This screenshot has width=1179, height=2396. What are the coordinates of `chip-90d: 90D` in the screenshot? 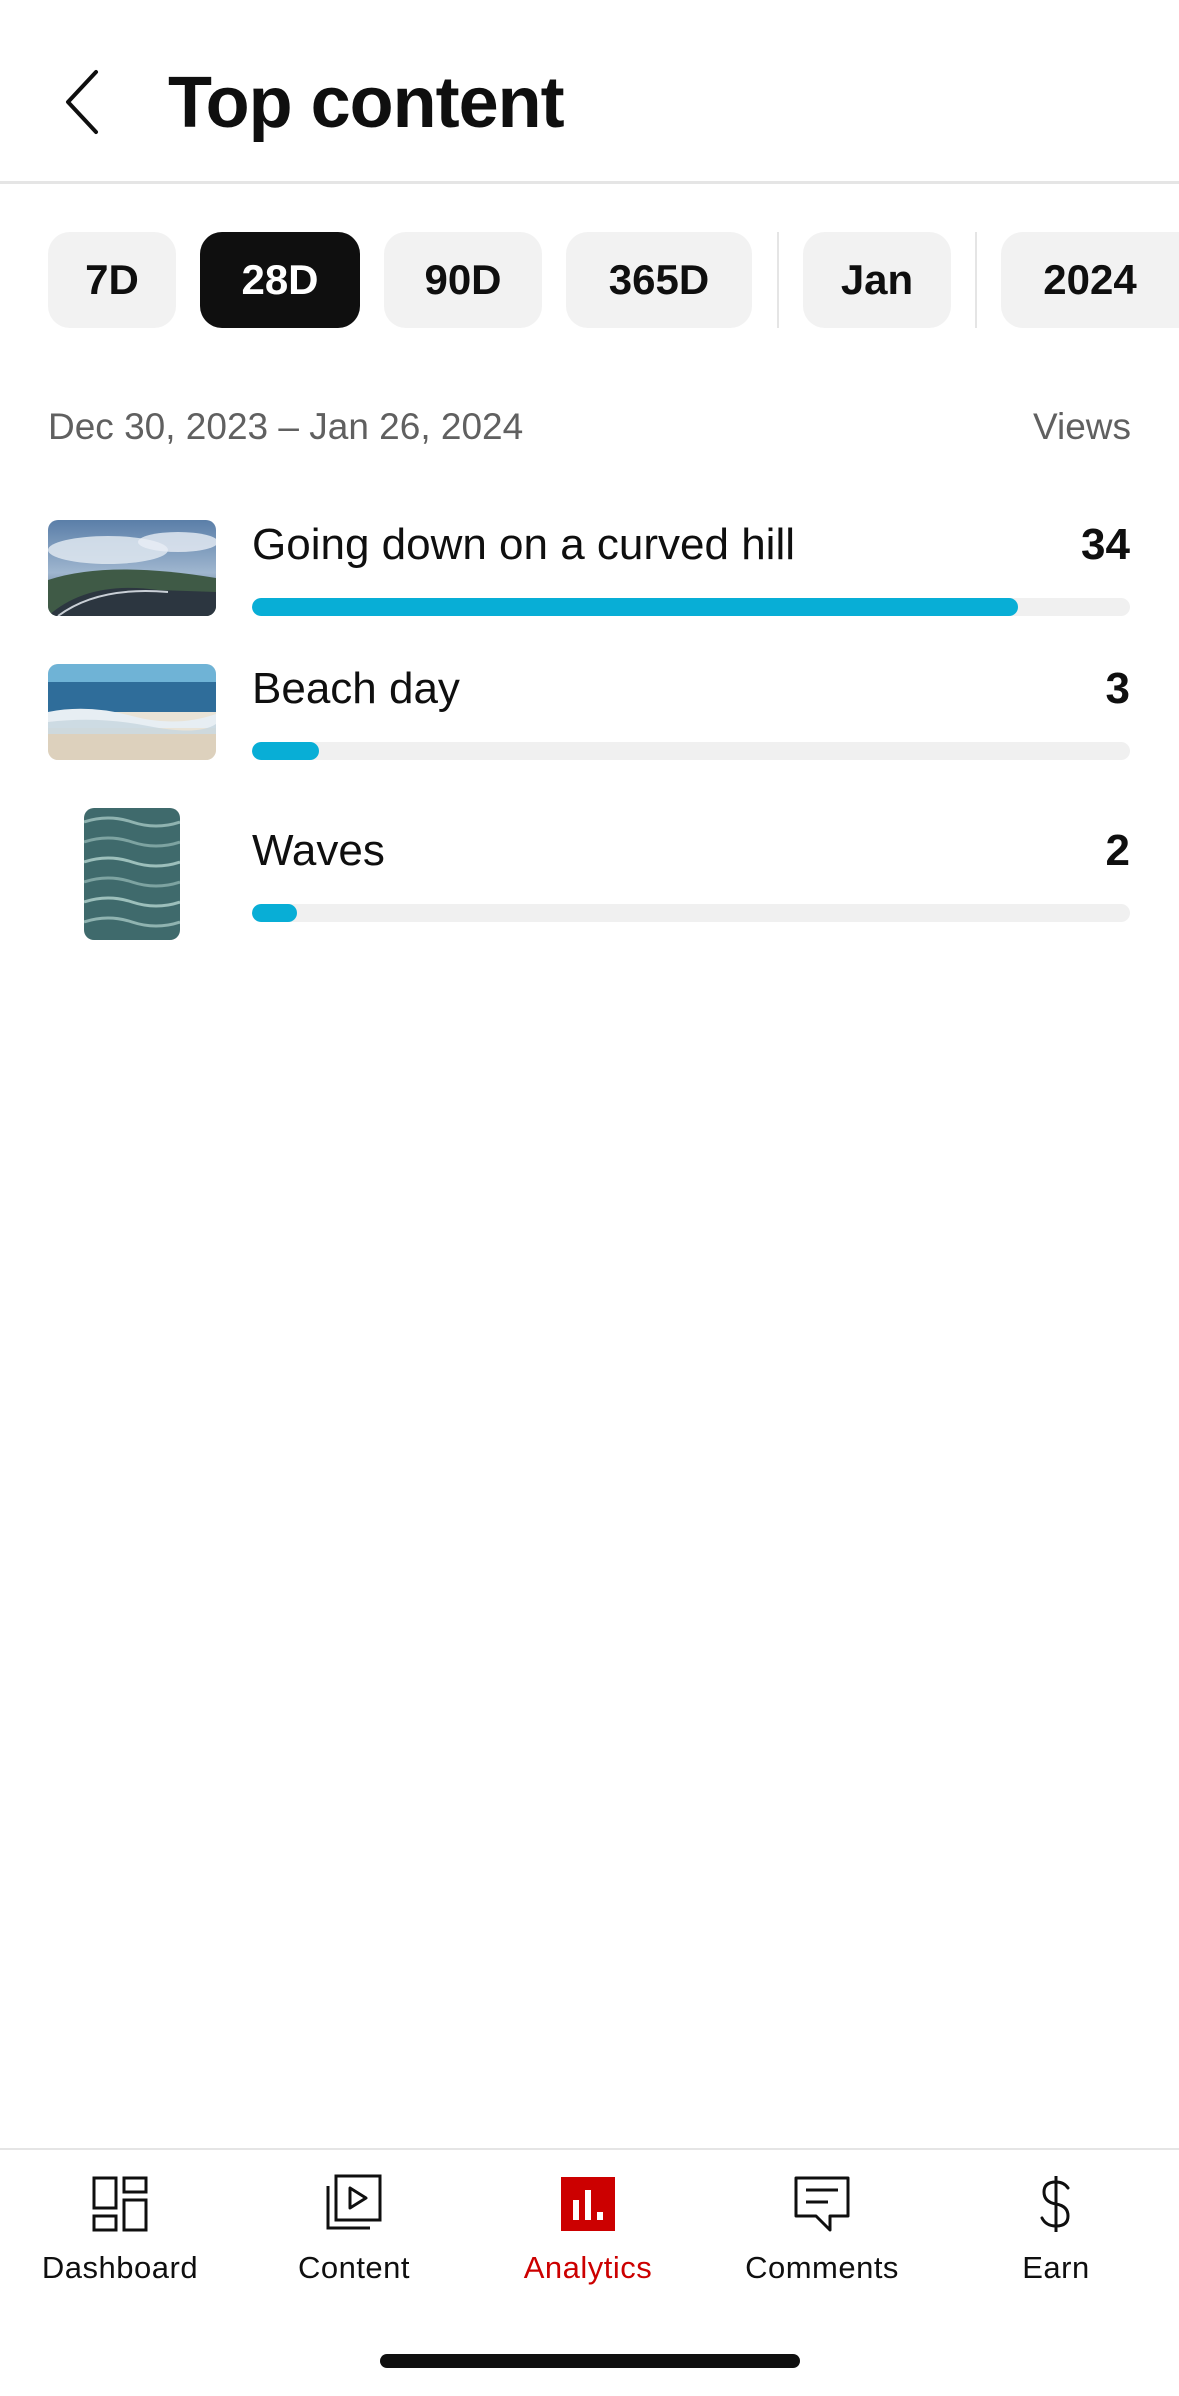 It's located at (463, 280).